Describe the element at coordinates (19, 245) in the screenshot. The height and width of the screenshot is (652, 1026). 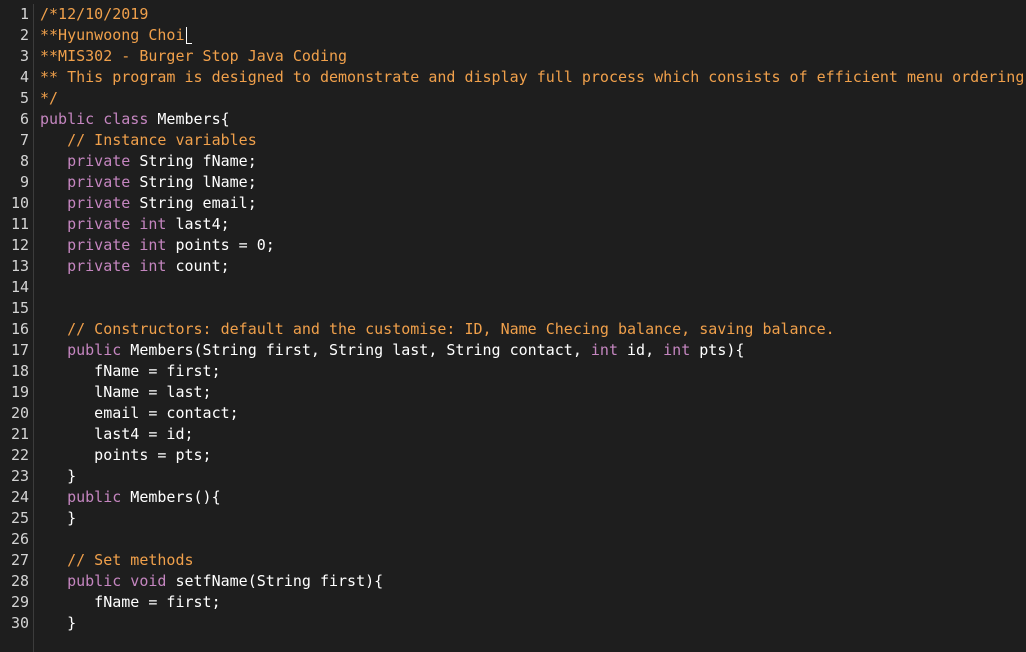
I see `line-number: 12` at that location.